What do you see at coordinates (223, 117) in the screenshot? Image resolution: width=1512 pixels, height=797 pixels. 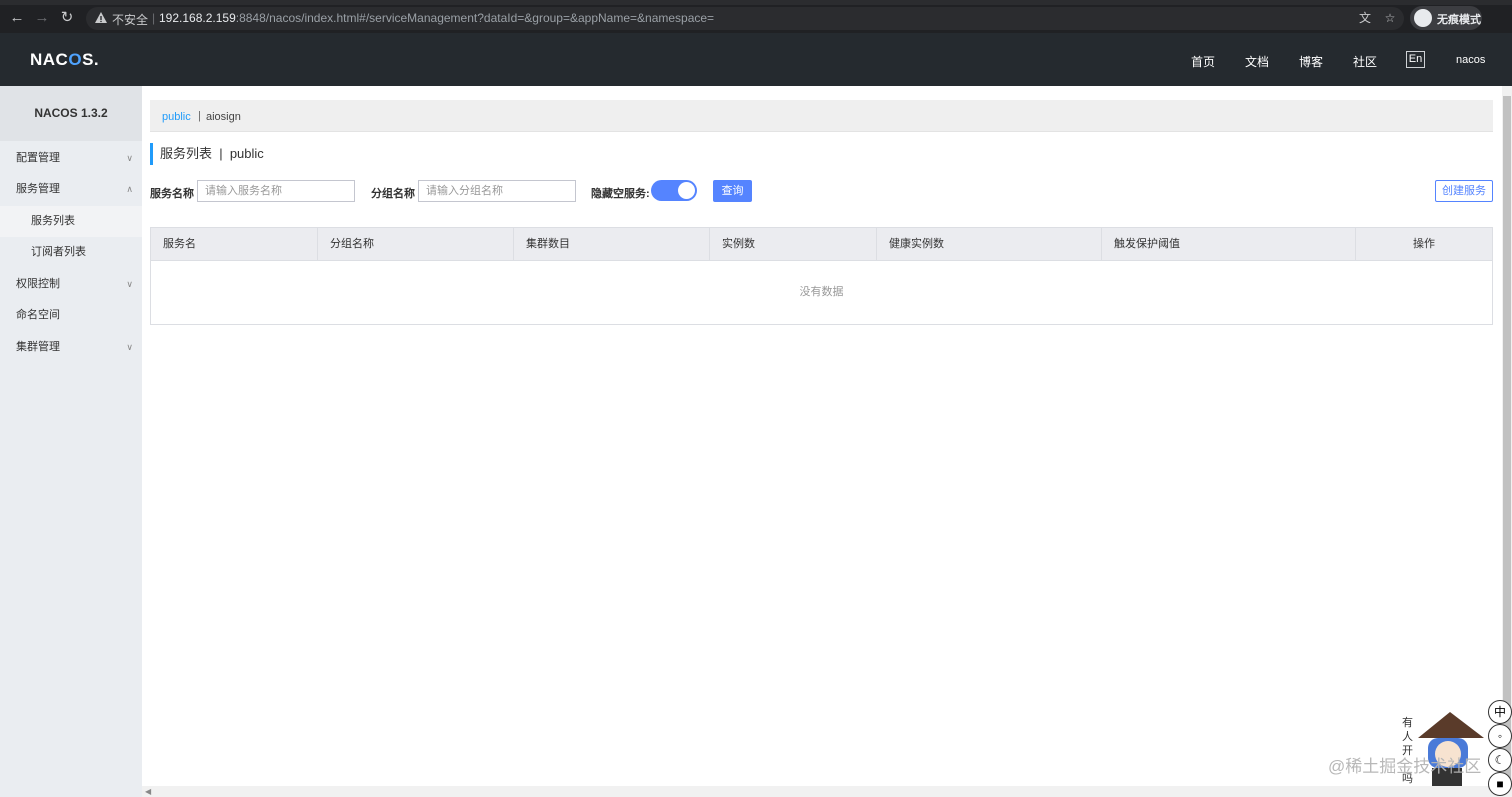 I see `namespace-aiosign: aiosign` at bounding box center [223, 117].